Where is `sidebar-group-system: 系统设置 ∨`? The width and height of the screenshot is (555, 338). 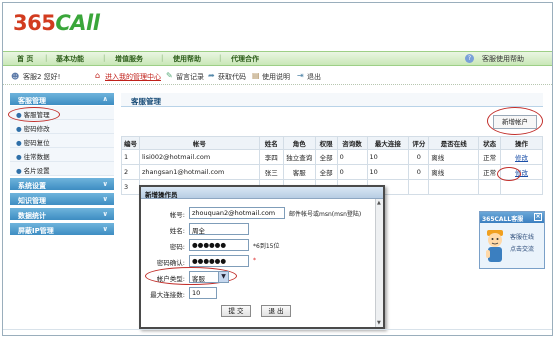 sidebar-group-system: 系统设置 ∨ is located at coordinates (62, 184).